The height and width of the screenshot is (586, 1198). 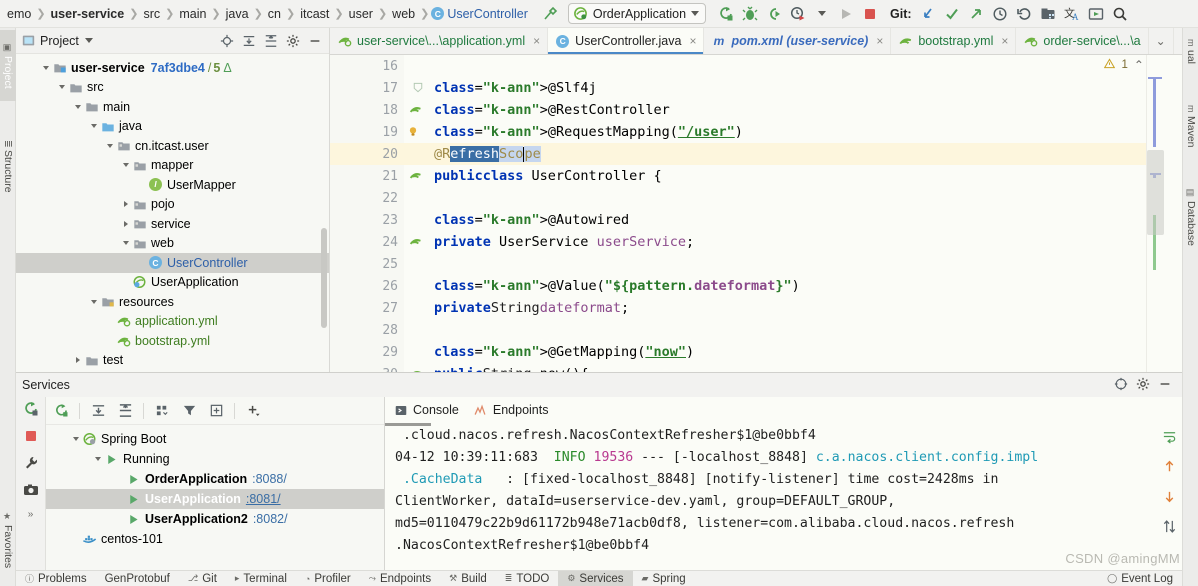 I want to click on scroll-up-icon, so click(x=1169, y=468).